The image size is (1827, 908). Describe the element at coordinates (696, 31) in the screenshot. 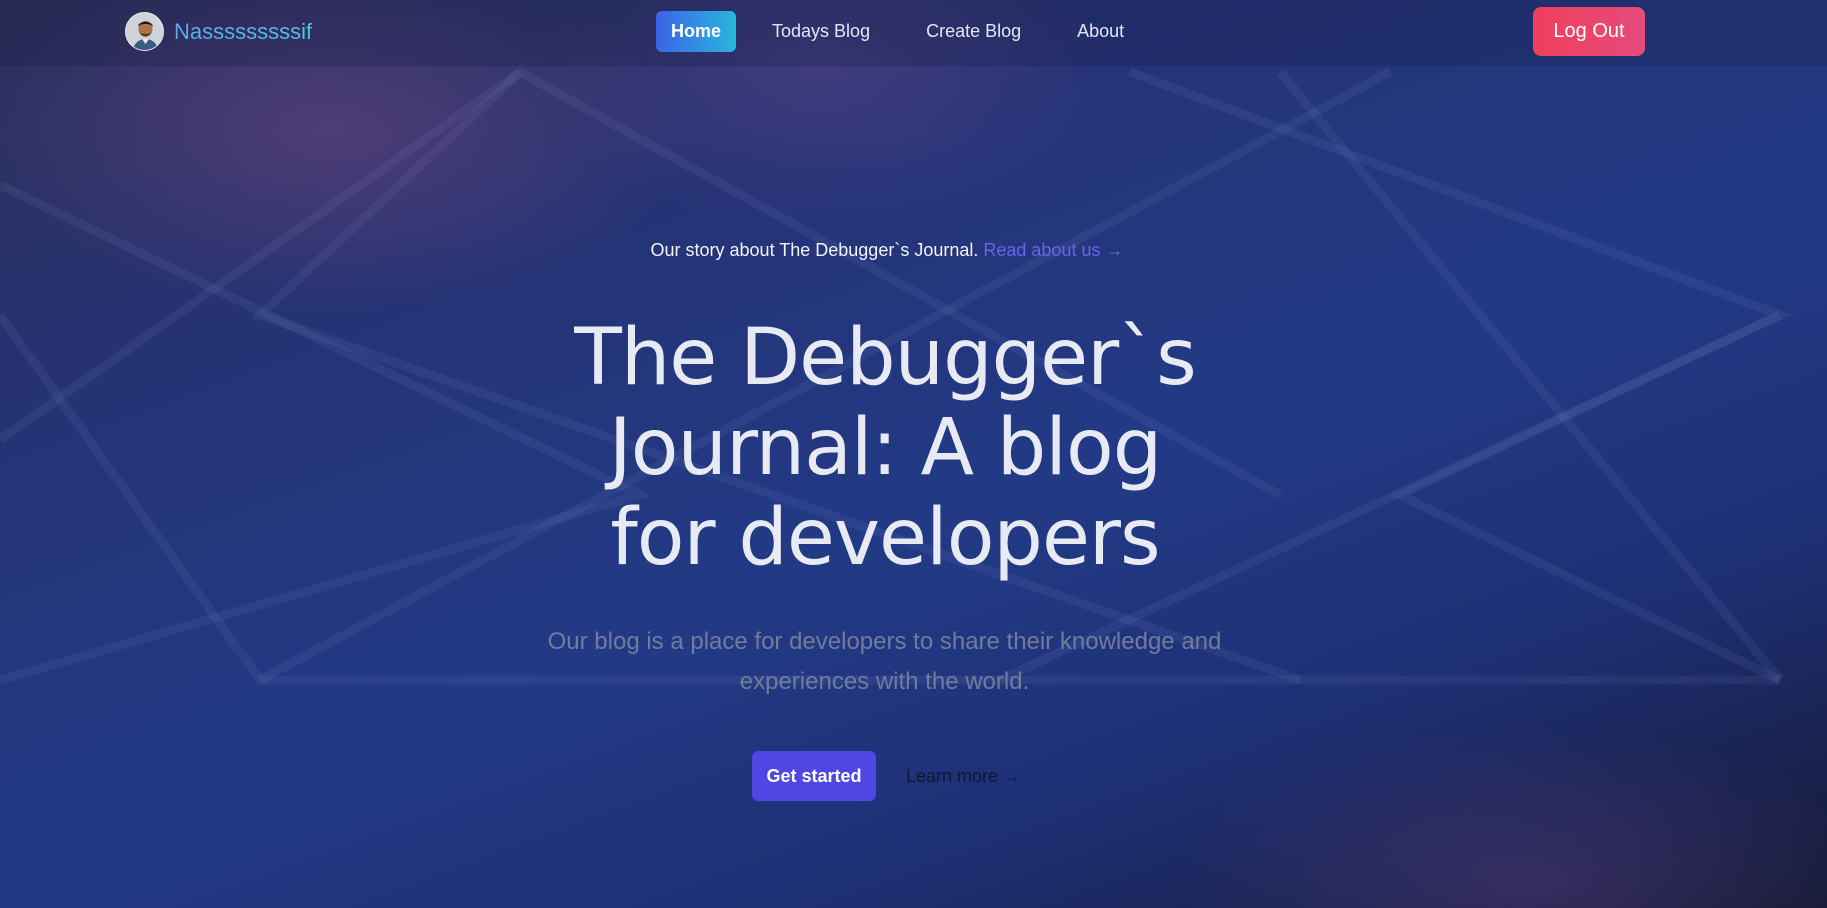

I see `nav-home: Home` at that location.